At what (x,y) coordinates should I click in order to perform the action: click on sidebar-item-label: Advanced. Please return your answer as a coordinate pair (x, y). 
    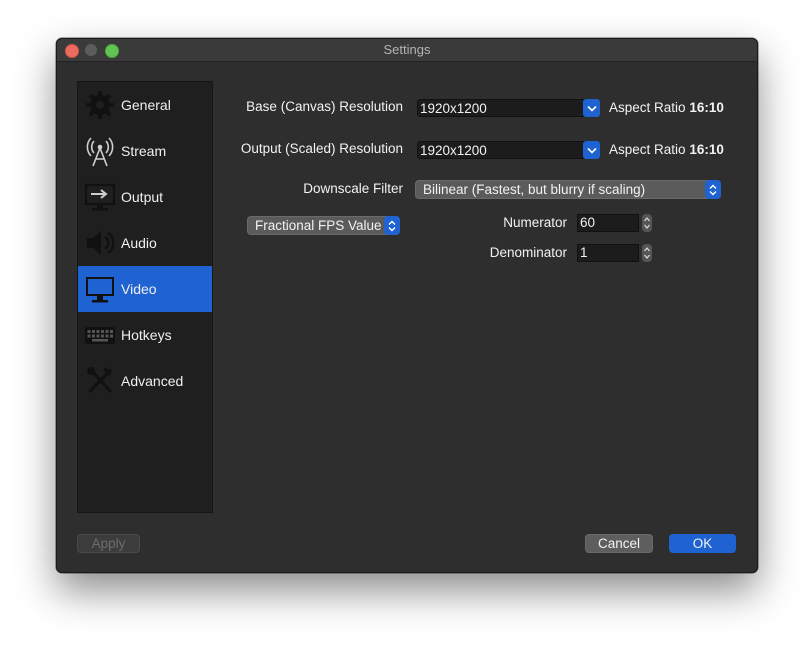
    Looking at the image, I should click on (152, 381).